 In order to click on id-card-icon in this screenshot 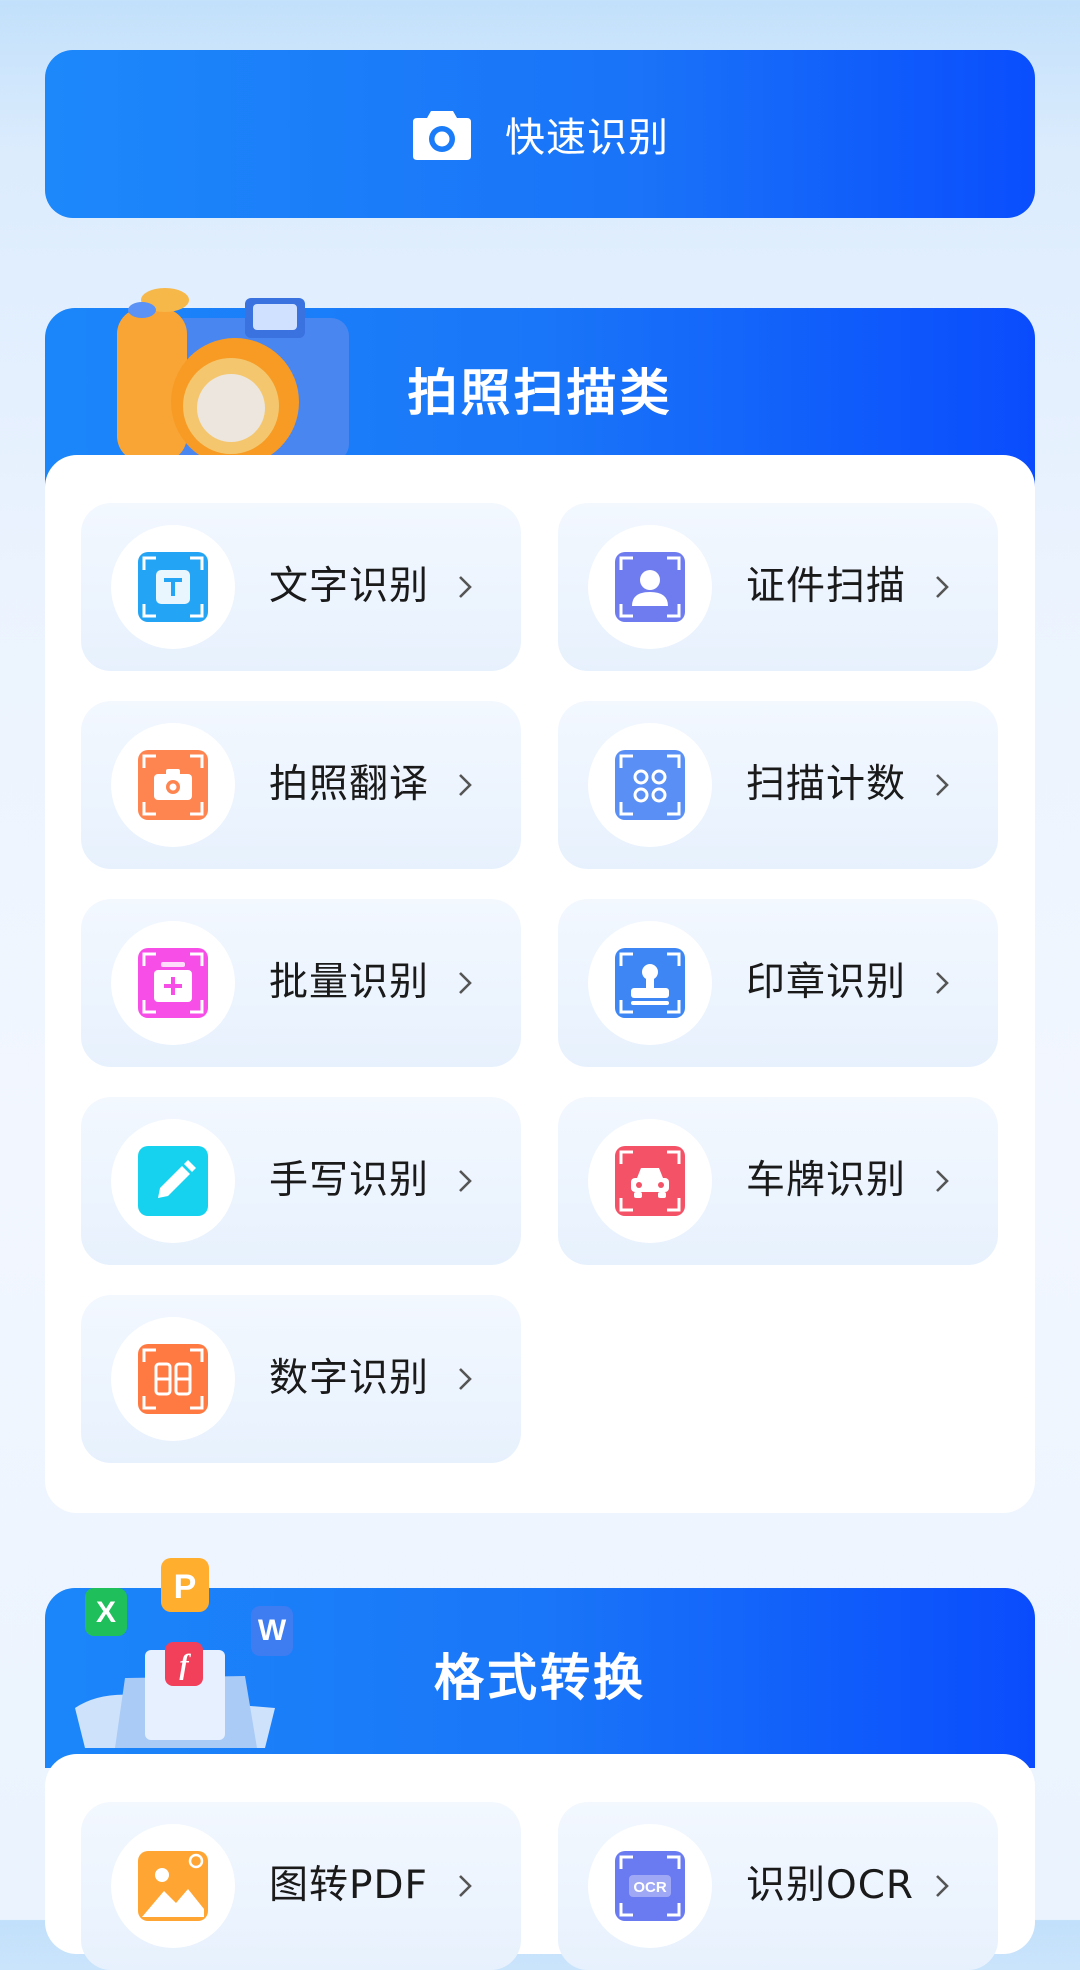, I will do `click(650, 587)`.